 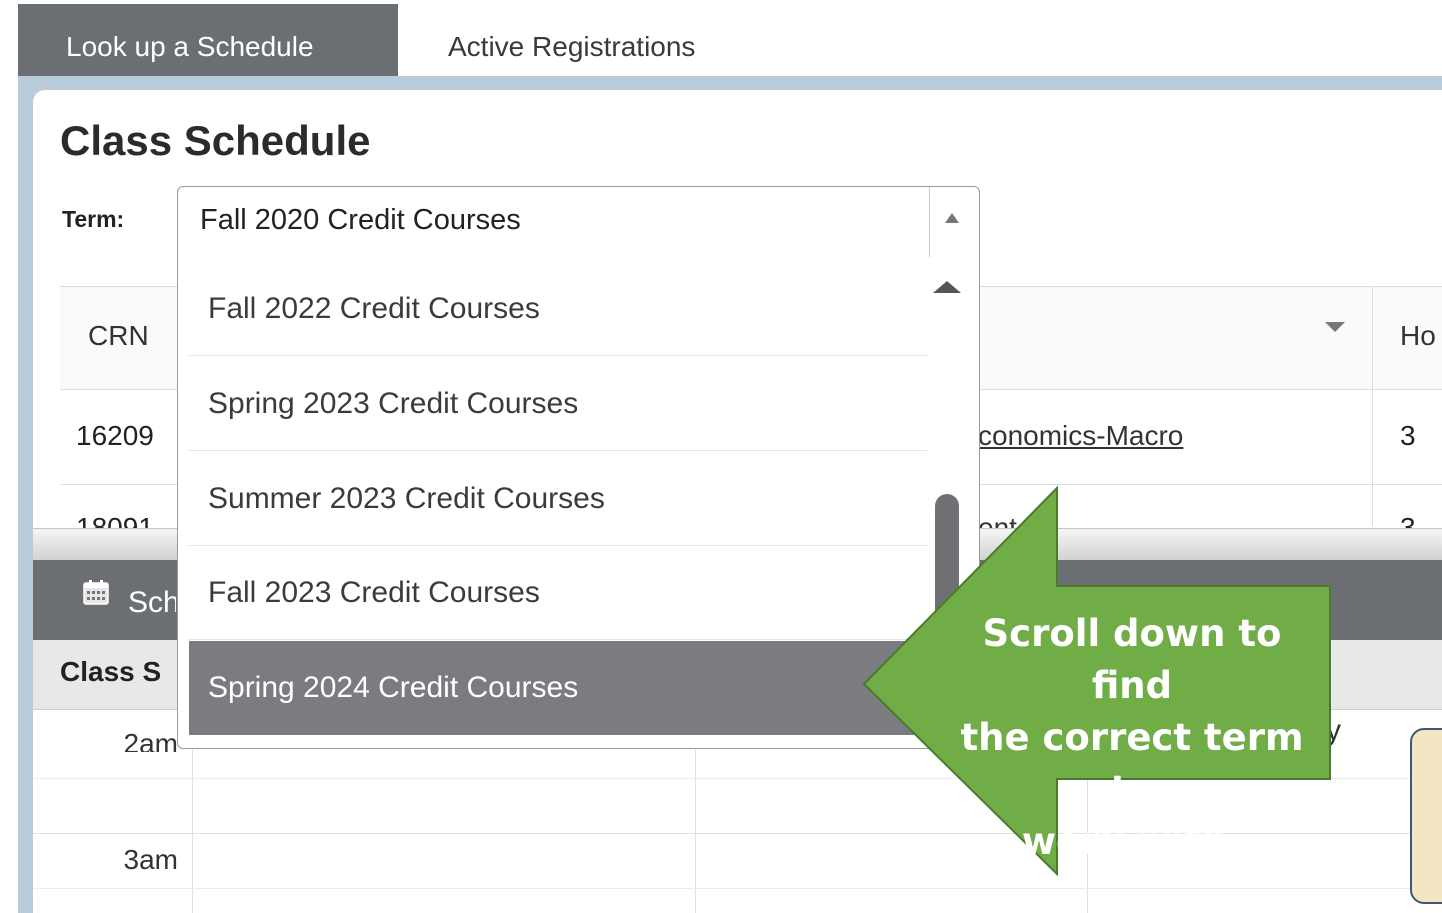 I want to click on course-title-link: conomics-Macro, so click(x=1080, y=436).